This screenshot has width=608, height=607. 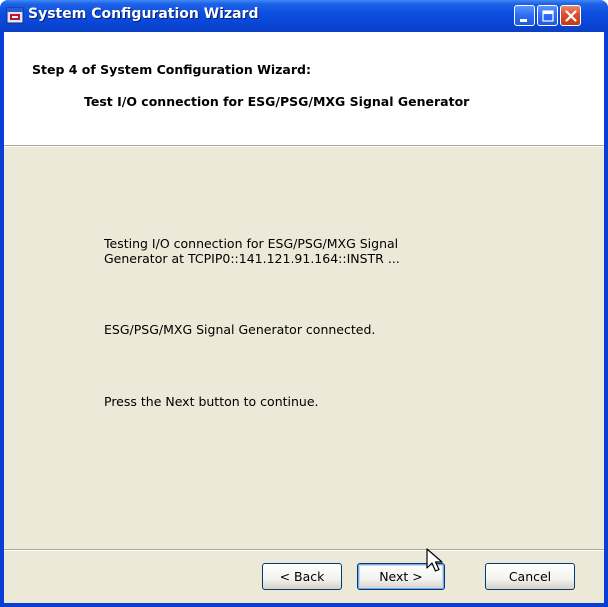 What do you see at coordinates (524, 15) in the screenshot?
I see `minimize-button` at bounding box center [524, 15].